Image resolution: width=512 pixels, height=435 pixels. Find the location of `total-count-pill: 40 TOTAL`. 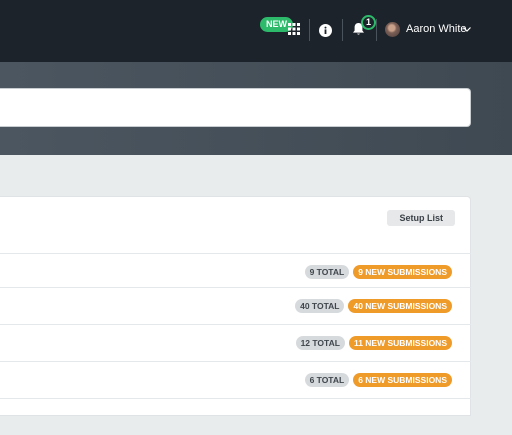

total-count-pill: 40 TOTAL is located at coordinates (320, 306).